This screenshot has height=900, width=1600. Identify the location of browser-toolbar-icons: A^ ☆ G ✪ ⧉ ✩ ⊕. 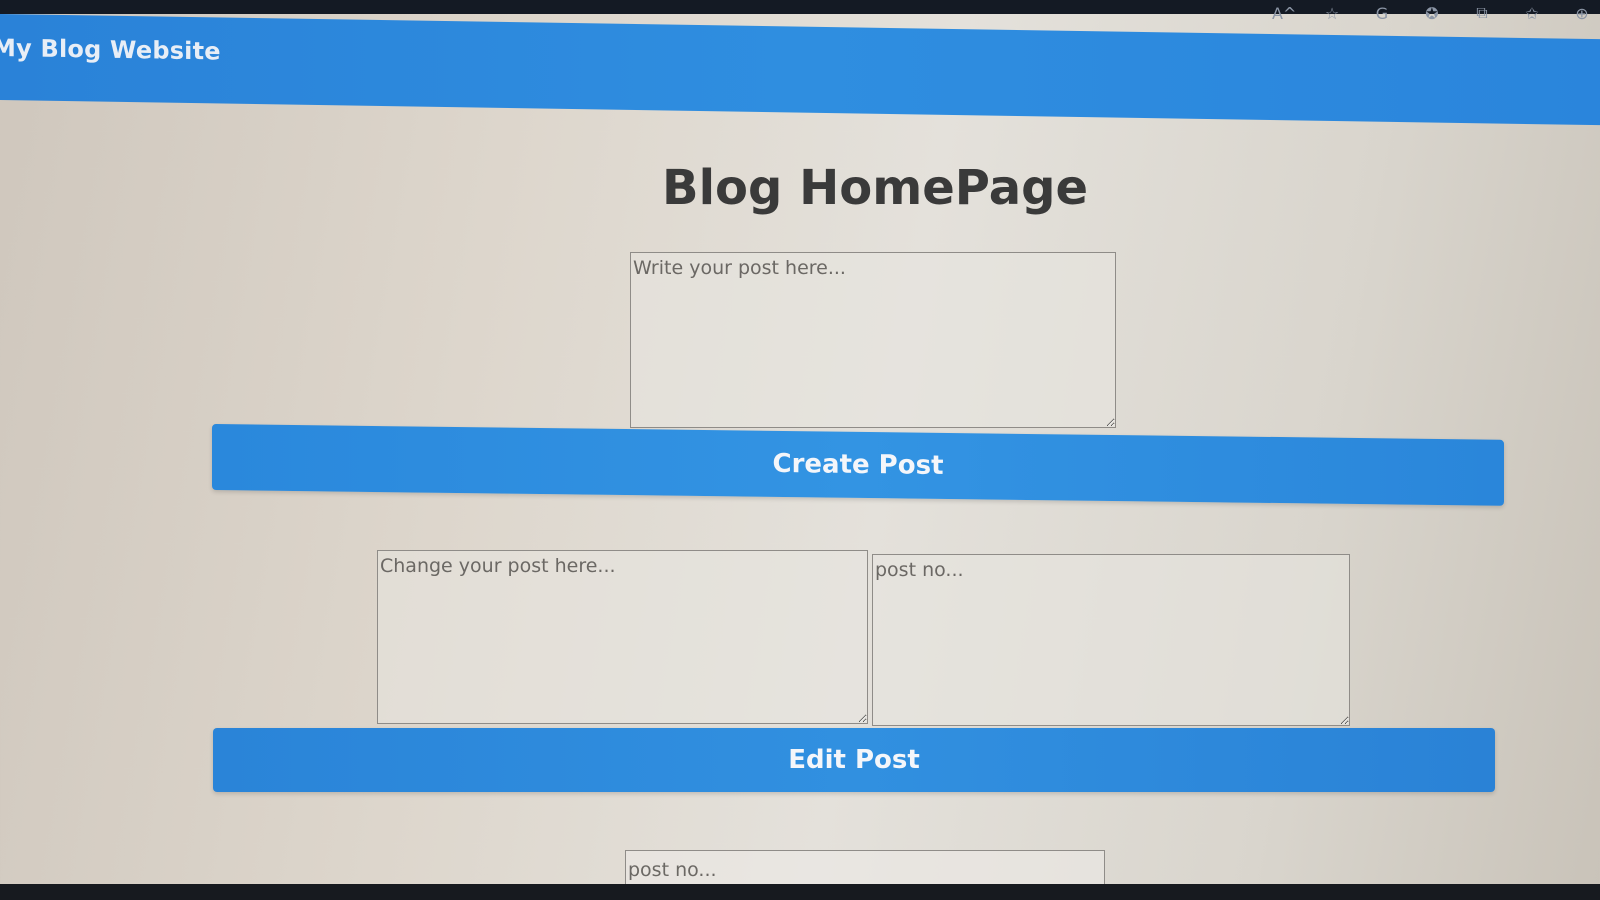
(1432, 13).